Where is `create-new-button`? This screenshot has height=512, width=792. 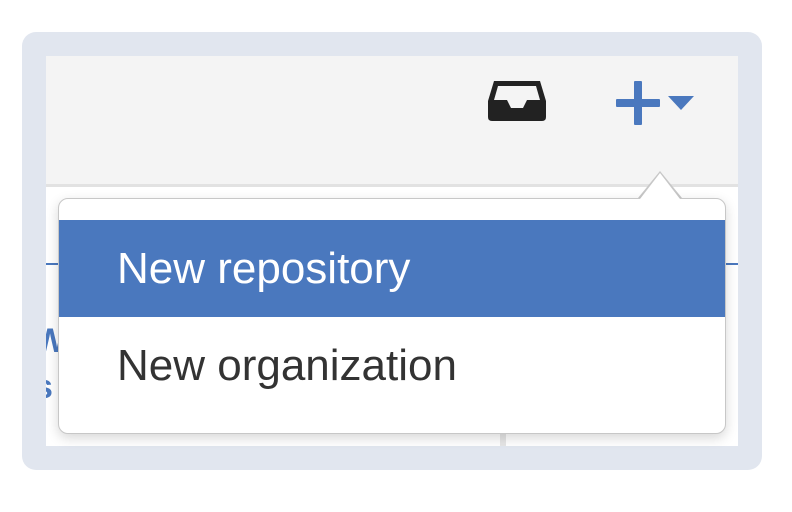
create-new-button is located at coordinates (657, 103).